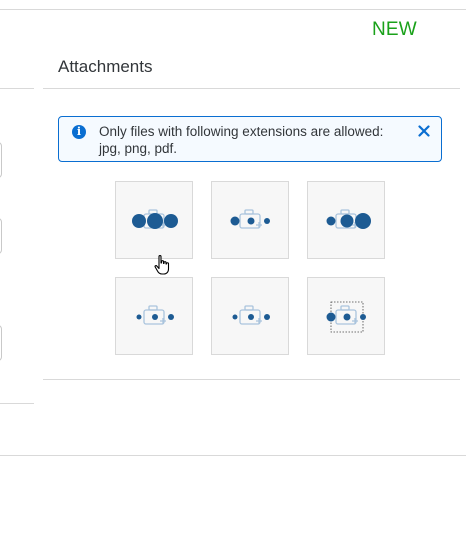  What do you see at coordinates (394, 29) in the screenshot?
I see `new-badge: NEW` at bounding box center [394, 29].